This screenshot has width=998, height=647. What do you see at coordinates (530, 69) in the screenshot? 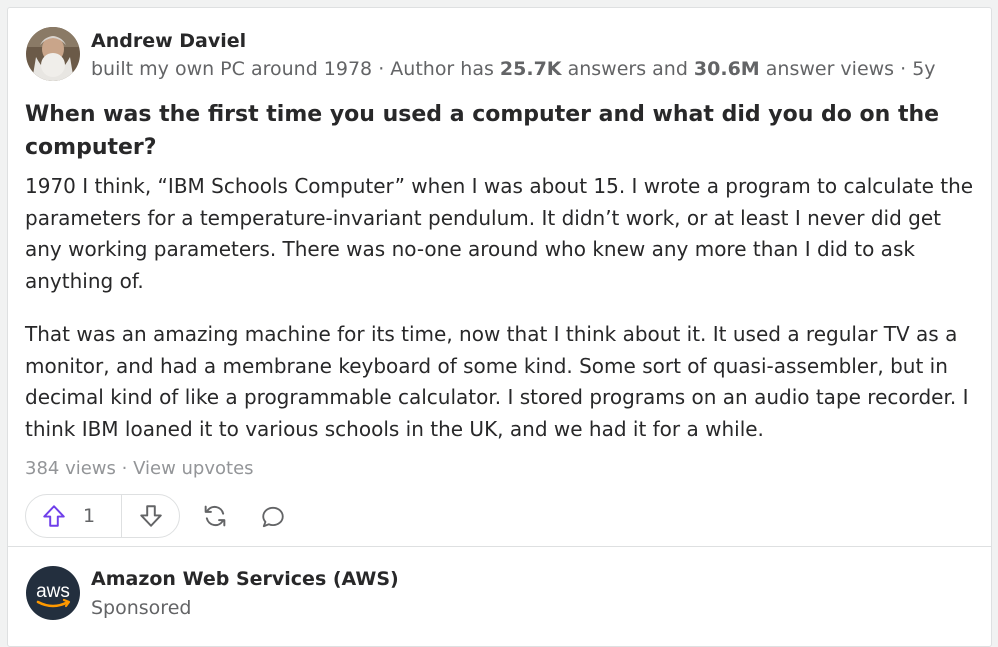
I see `answers-count: 25.7K` at bounding box center [530, 69].